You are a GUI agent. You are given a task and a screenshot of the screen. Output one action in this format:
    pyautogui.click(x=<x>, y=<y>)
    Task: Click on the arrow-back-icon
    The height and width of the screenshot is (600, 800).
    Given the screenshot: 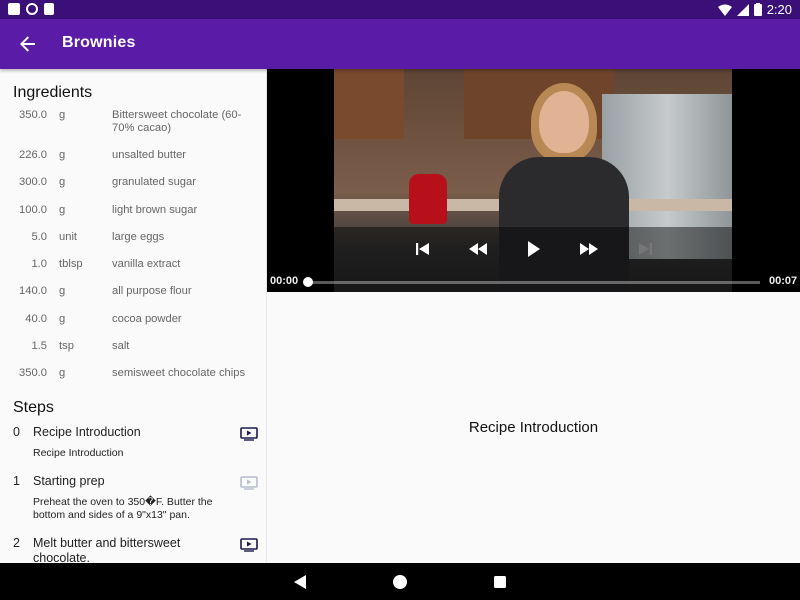 What is the action you would take?
    pyautogui.click(x=27, y=44)
    